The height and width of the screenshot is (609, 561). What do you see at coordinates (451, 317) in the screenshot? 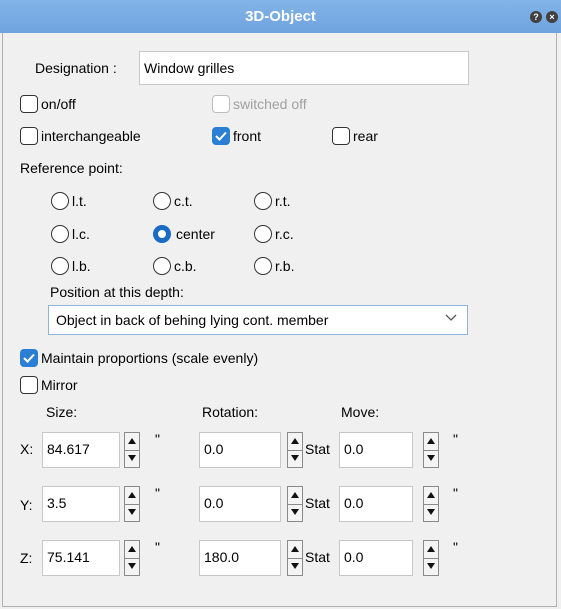
I see `chevron-down-icon` at bounding box center [451, 317].